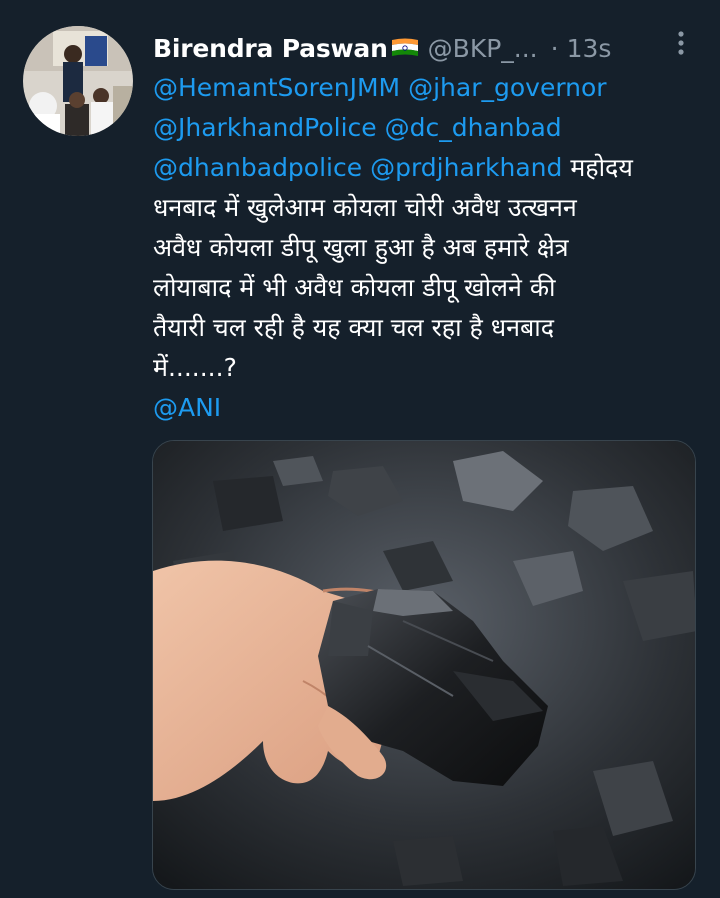 The width and height of the screenshot is (720, 898). What do you see at coordinates (507, 87) in the screenshot?
I see `mention-link: @jhar_governor` at bounding box center [507, 87].